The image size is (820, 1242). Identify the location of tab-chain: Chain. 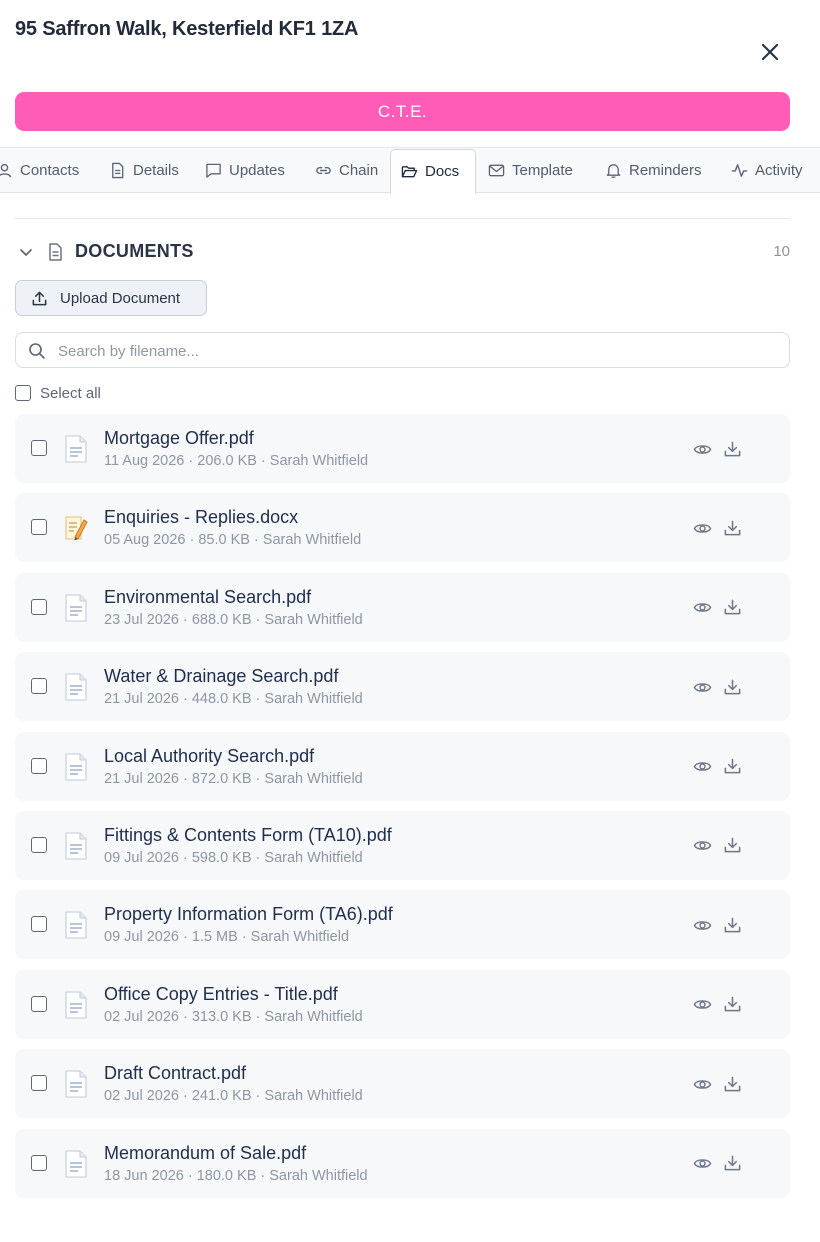
(346, 170).